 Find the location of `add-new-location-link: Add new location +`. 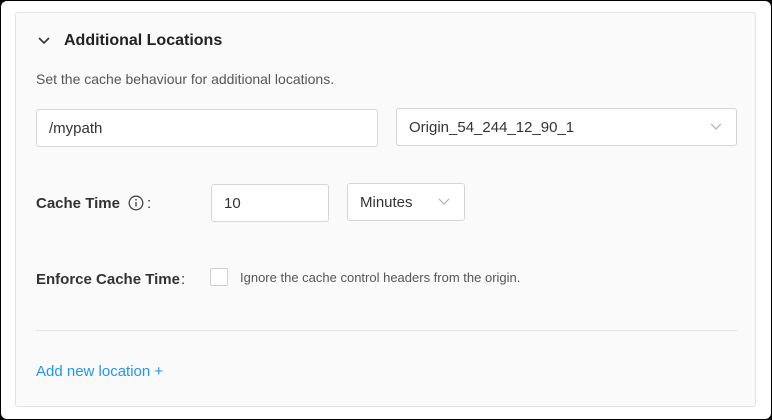

add-new-location-link: Add new location + is located at coordinates (99, 371).